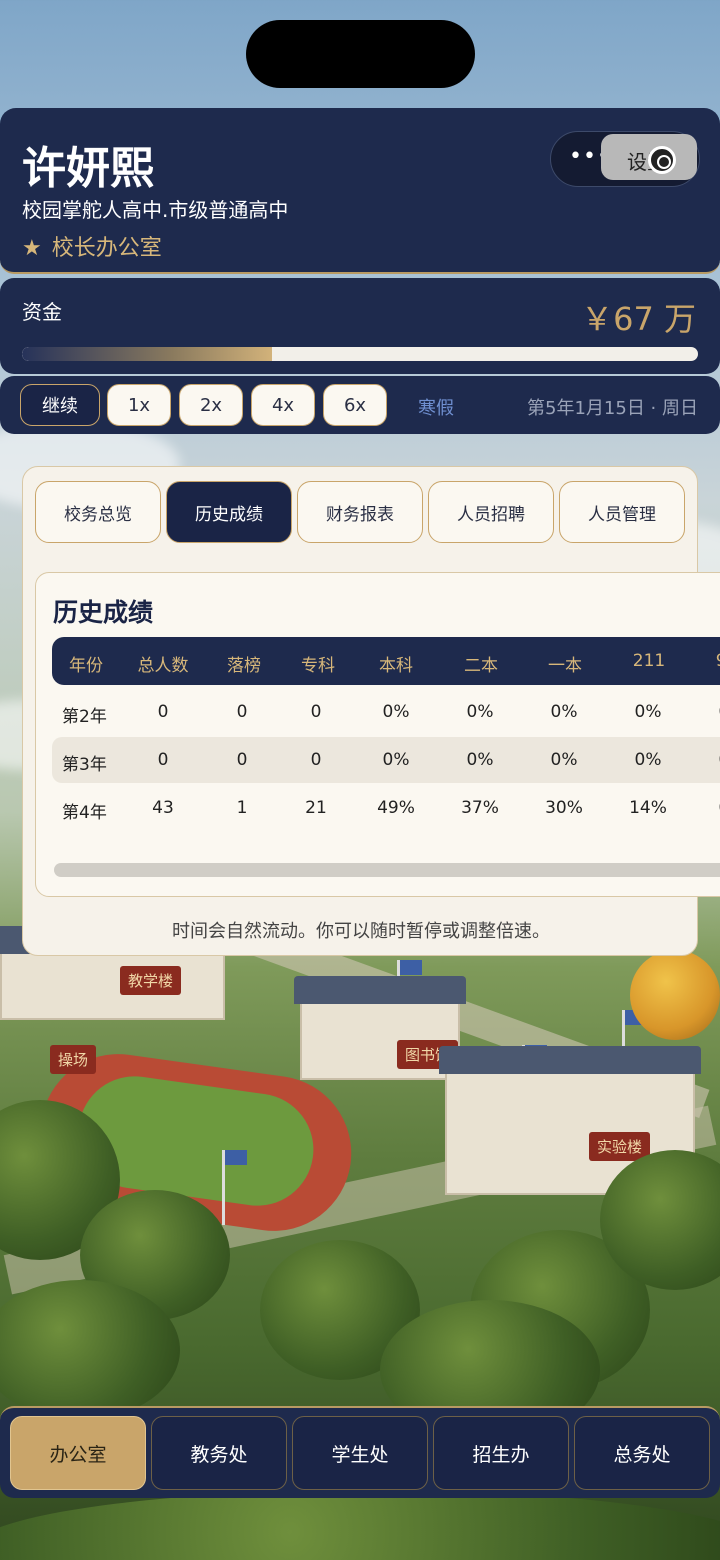 Image resolution: width=720 pixels, height=1560 pixels. I want to click on tab-overview: 校务总览, so click(98, 512).